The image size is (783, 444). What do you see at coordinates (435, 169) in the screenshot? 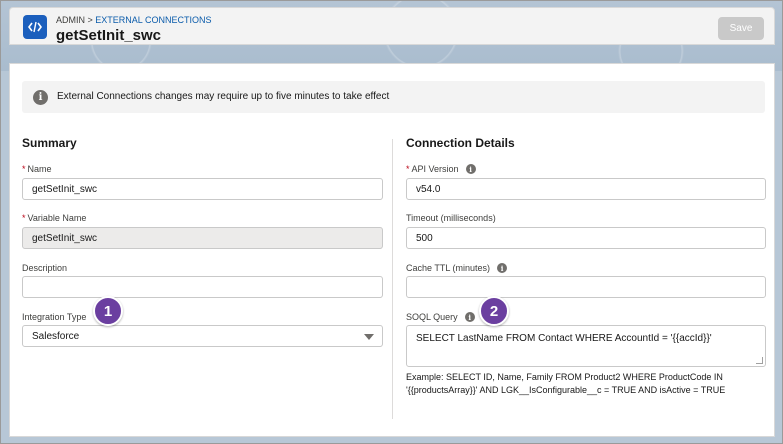
I see `api-version-label-text: API Version` at bounding box center [435, 169].